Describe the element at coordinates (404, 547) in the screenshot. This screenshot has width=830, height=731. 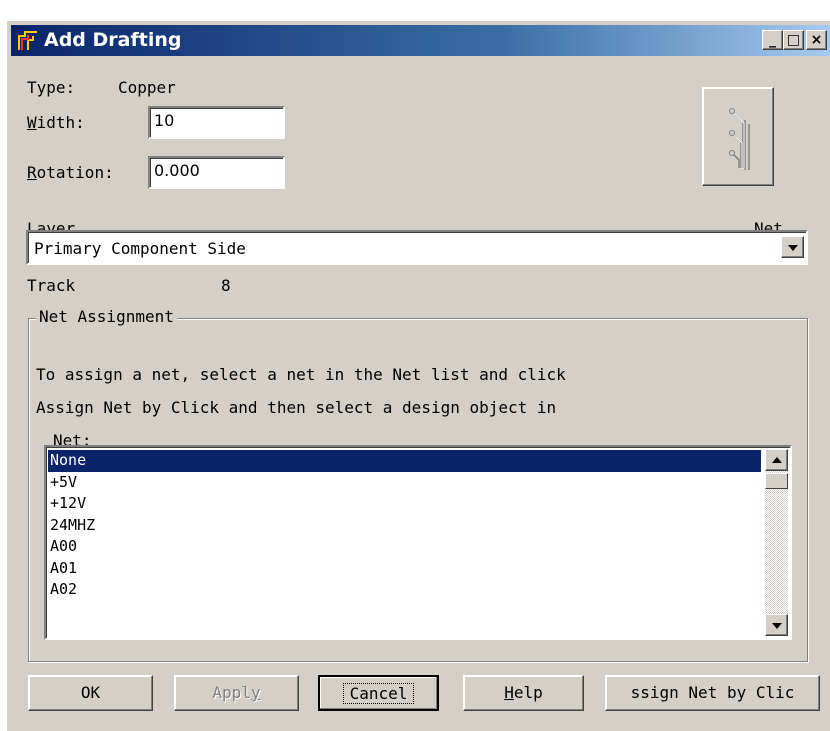
I see `list-item: A00` at that location.